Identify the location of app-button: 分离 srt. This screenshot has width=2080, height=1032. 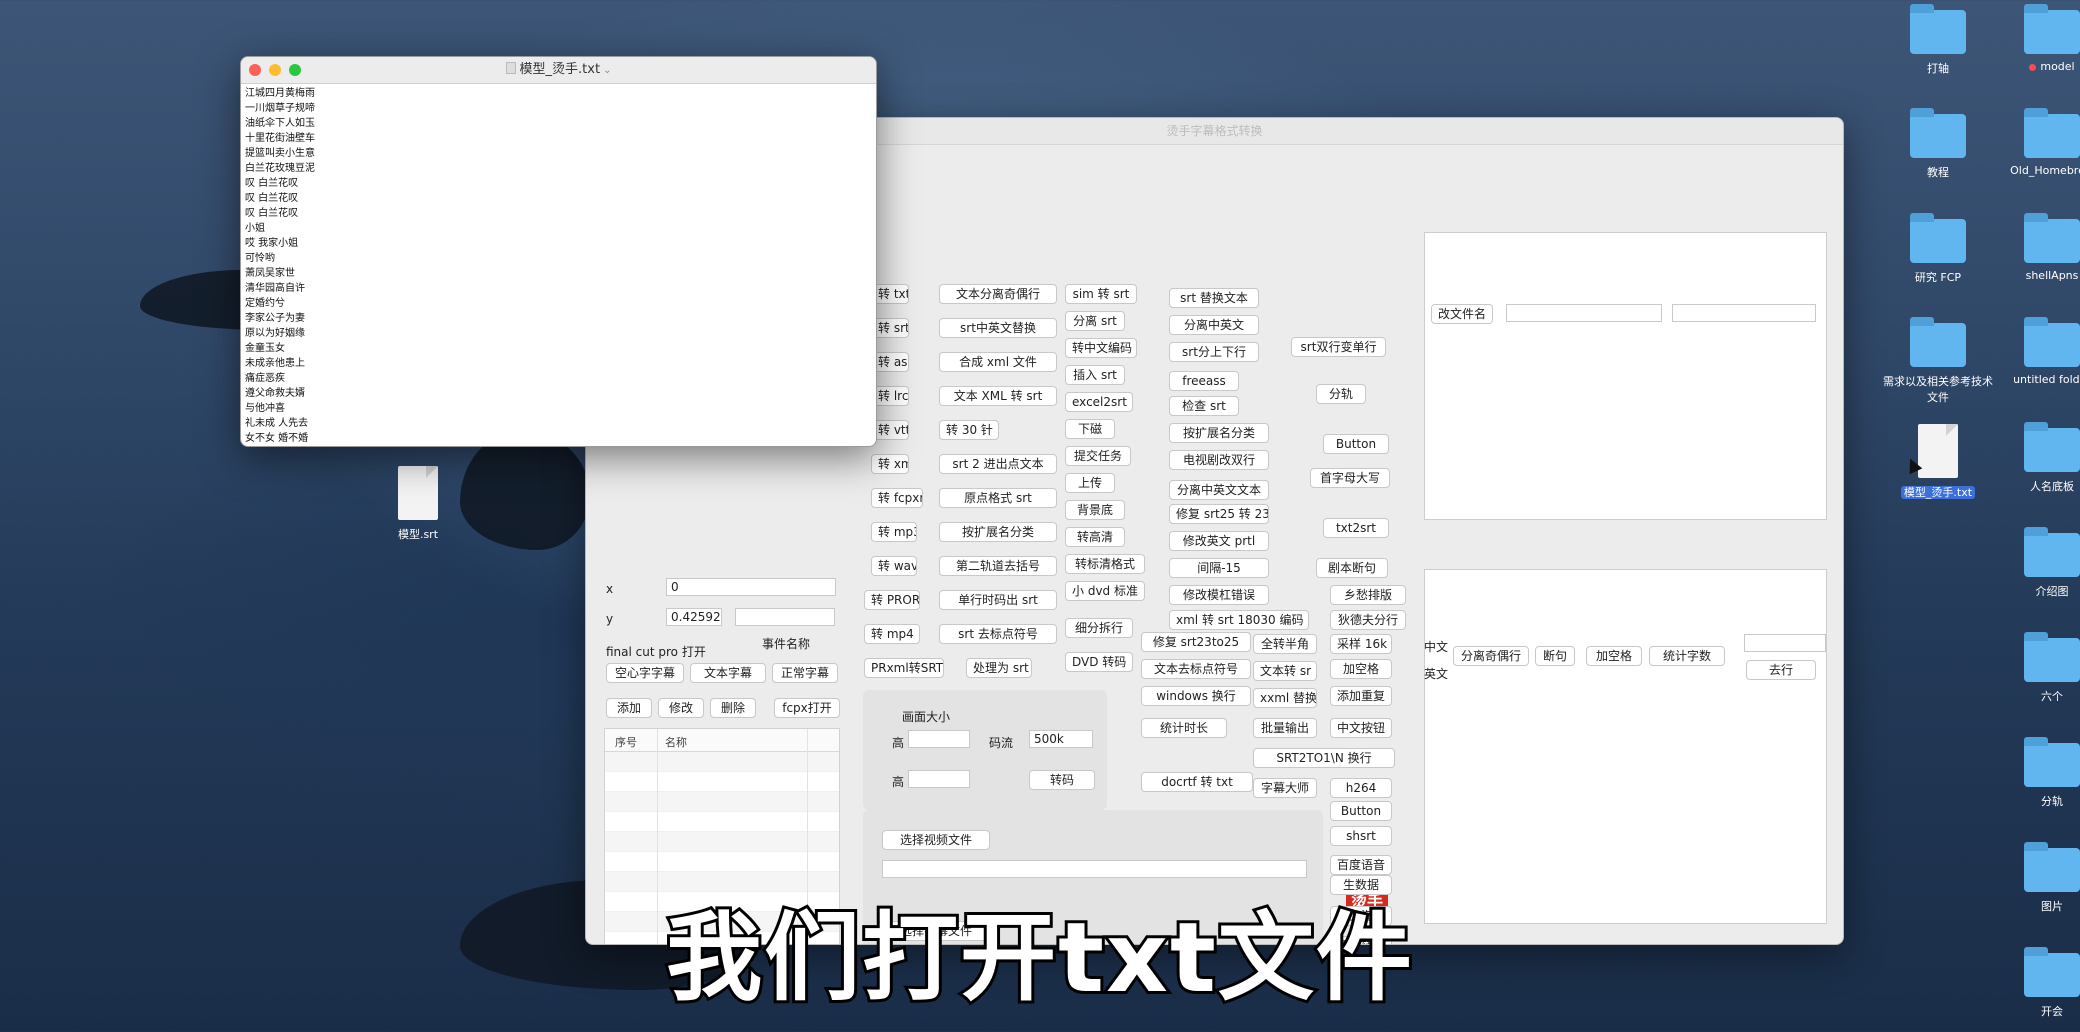
(1095, 321).